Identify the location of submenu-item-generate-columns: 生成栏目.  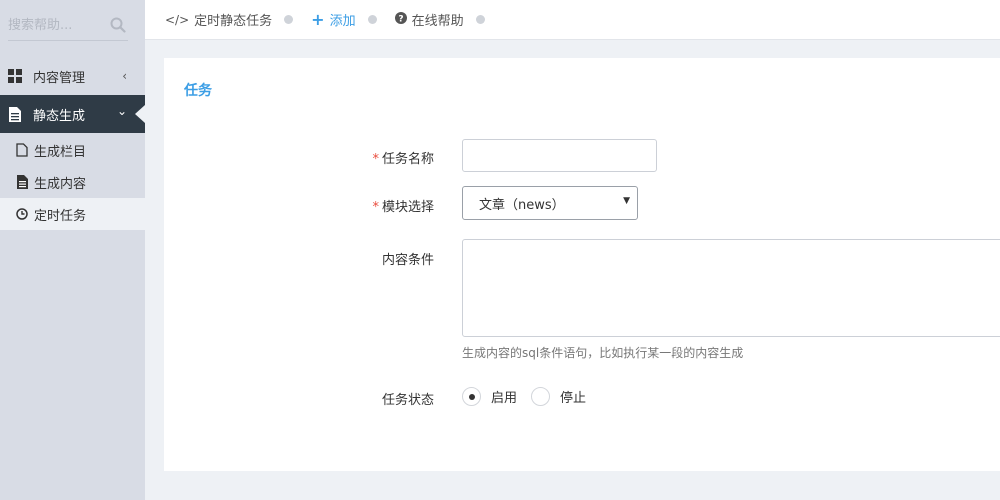
(72, 150).